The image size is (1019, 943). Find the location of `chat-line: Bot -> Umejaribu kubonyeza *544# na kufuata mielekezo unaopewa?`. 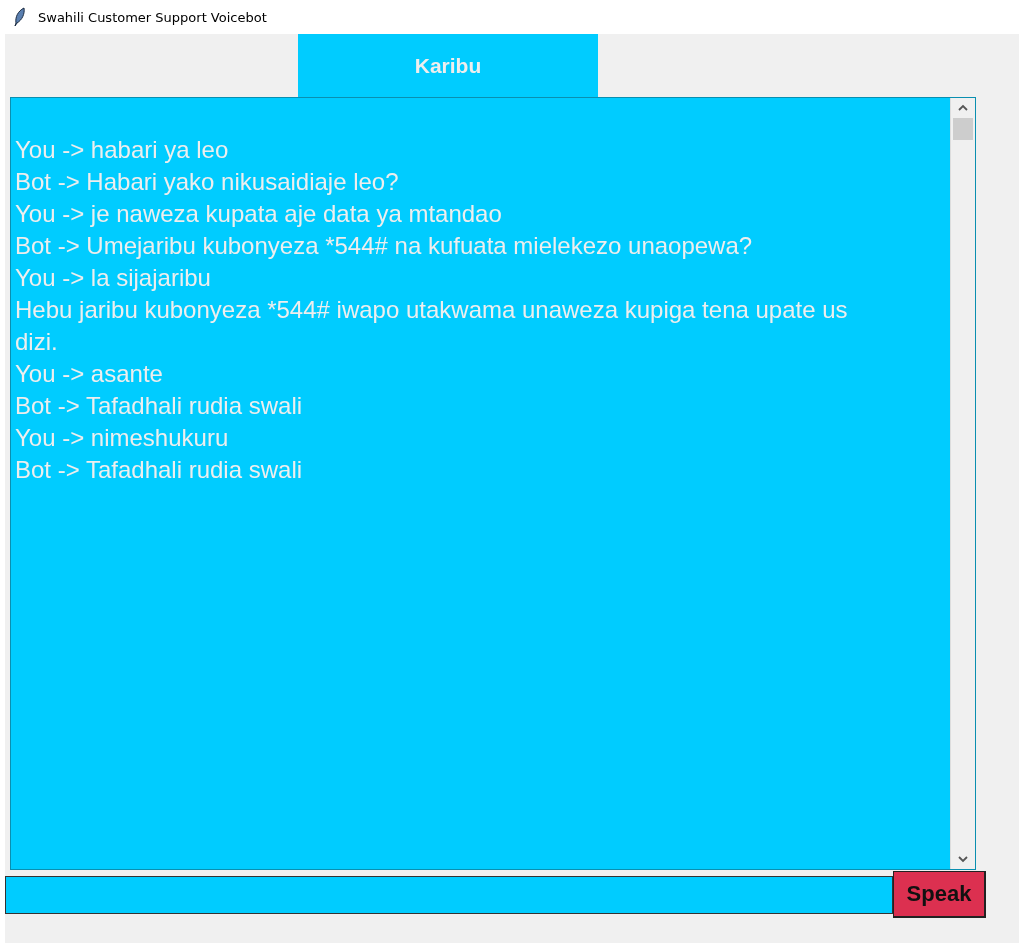

chat-line: Bot -> Umejaribu kubonyeza *544# na kufuata mielekezo unaopewa? is located at coordinates (384, 246).